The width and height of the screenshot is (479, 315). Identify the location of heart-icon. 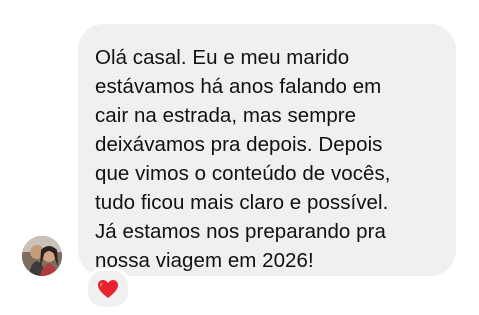
(108, 289).